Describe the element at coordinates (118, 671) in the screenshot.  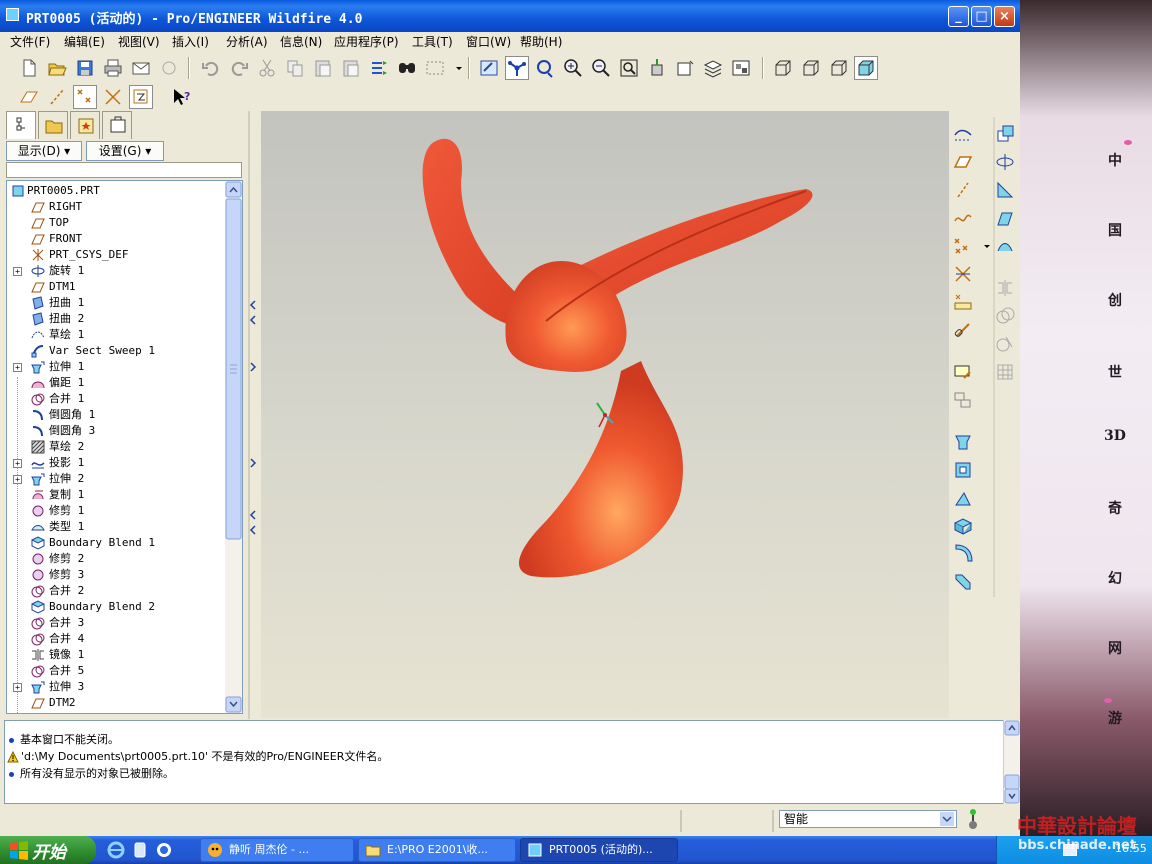
I see `tree-item: 合并 5` at that location.